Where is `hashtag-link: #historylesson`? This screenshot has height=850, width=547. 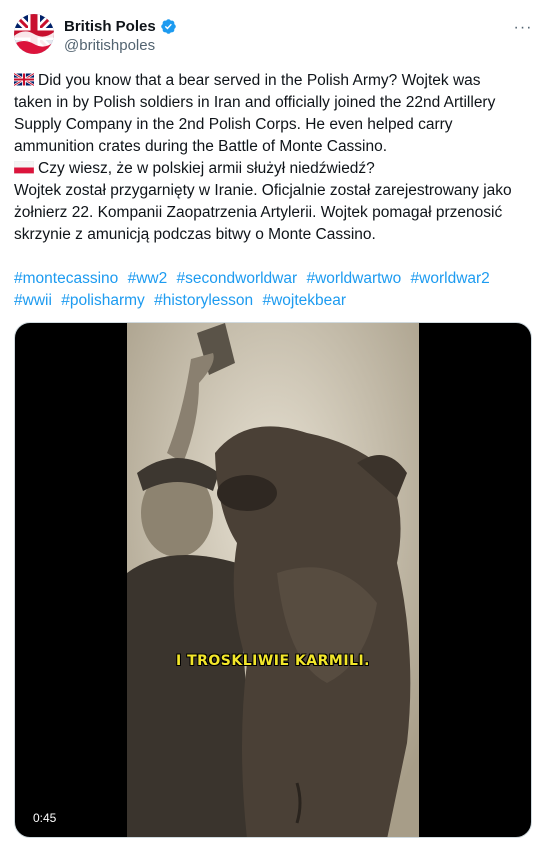 hashtag-link: #historylesson is located at coordinates (203, 300).